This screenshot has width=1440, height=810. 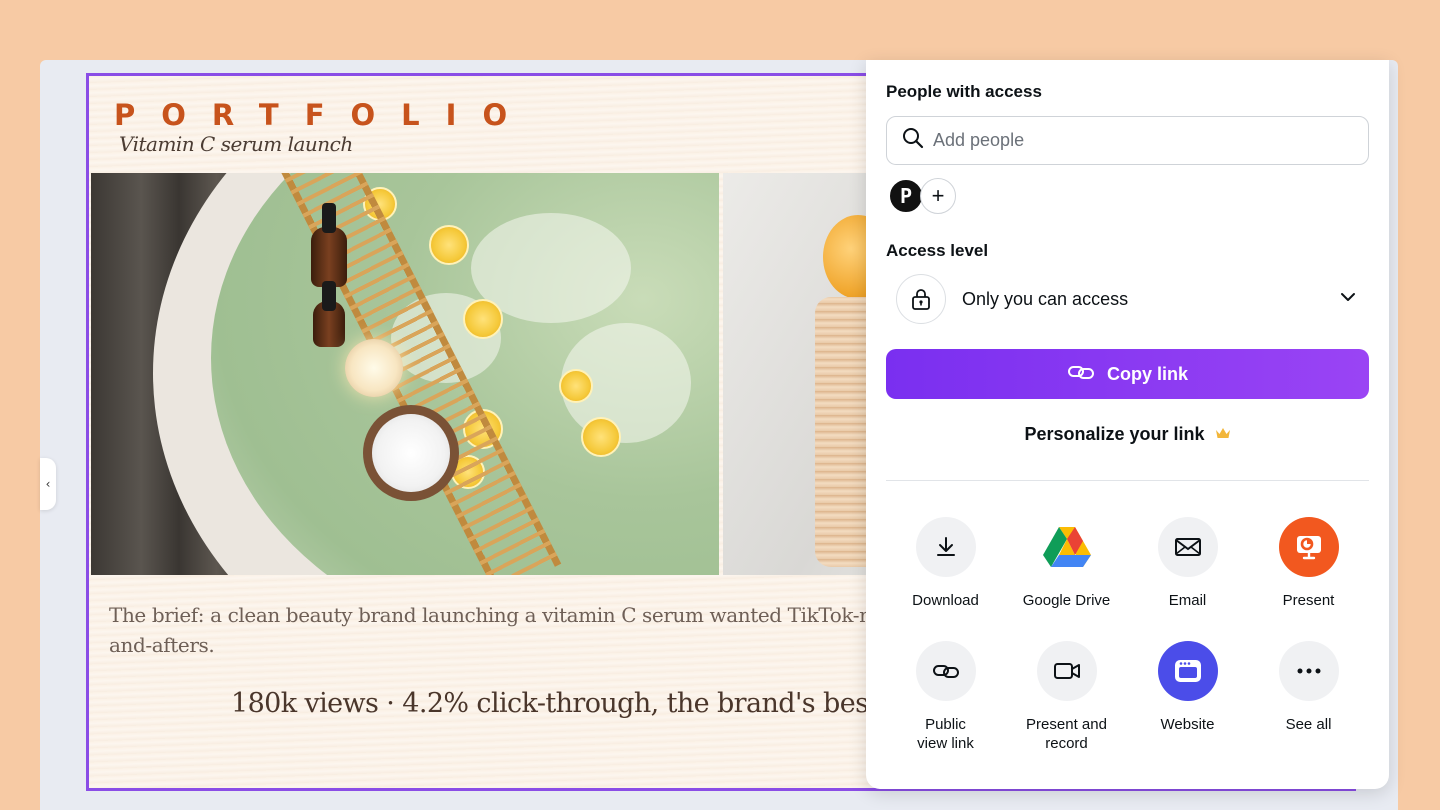 What do you see at coordinates (1187, 600) in the screenshot?
I see `option-label: Email` at bounding box center [1187, 600].